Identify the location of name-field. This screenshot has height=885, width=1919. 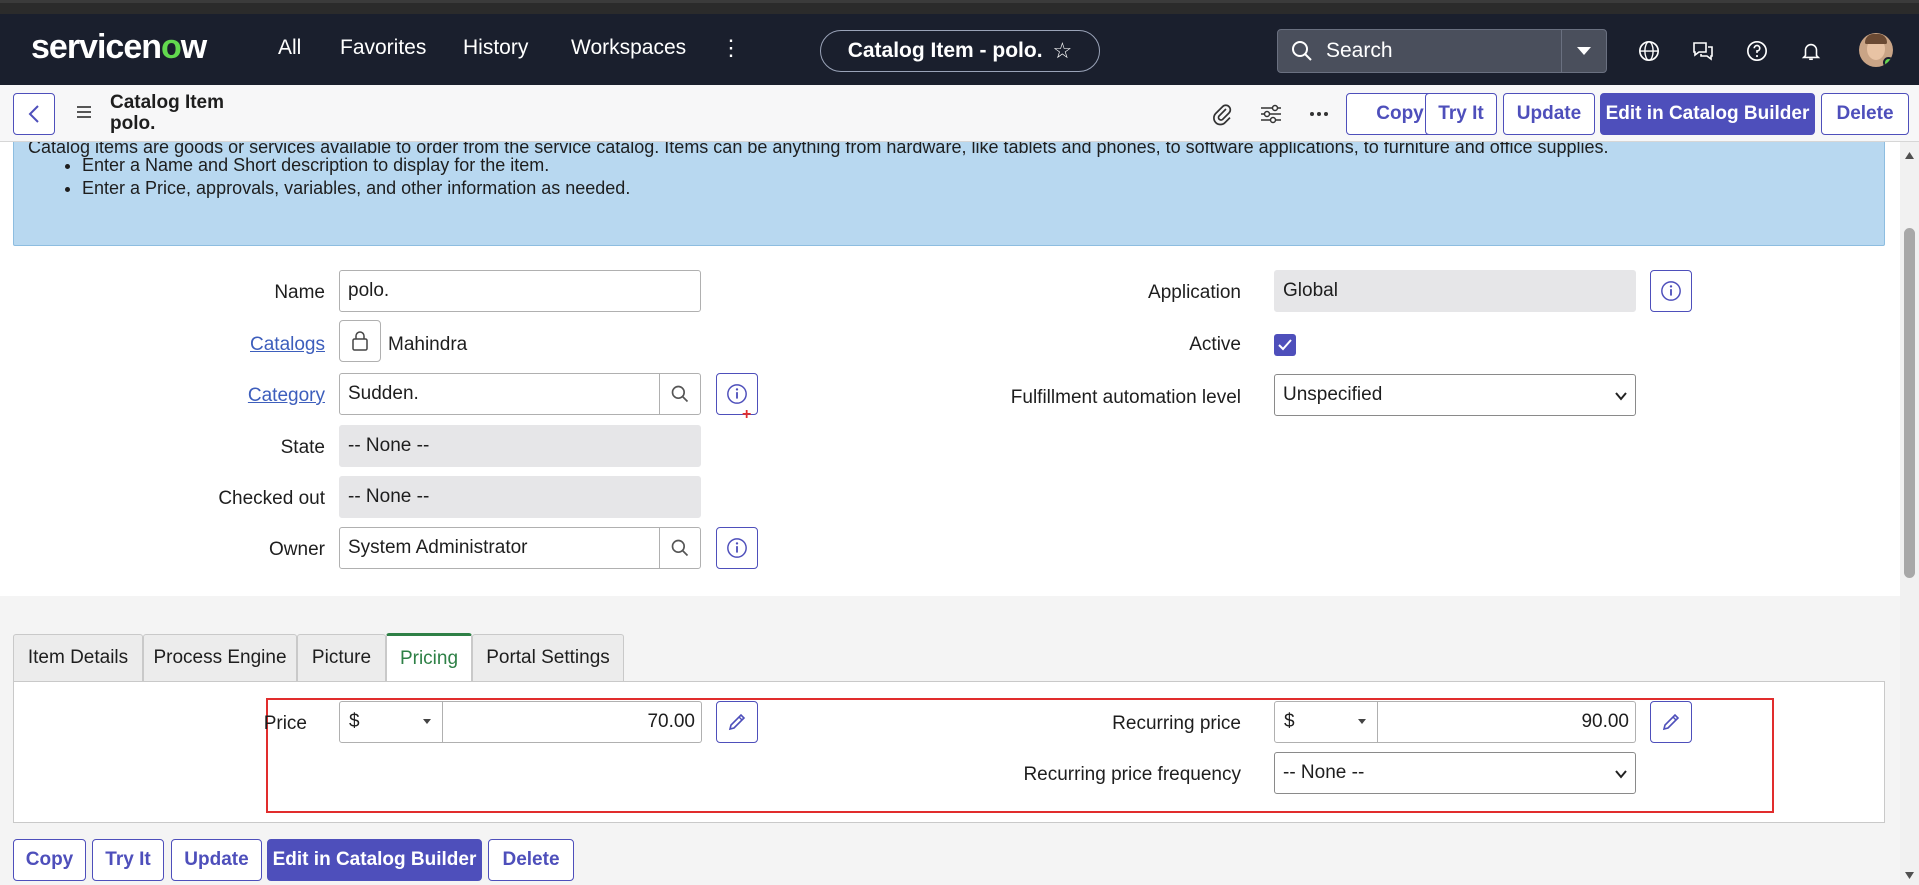
(520, 291).